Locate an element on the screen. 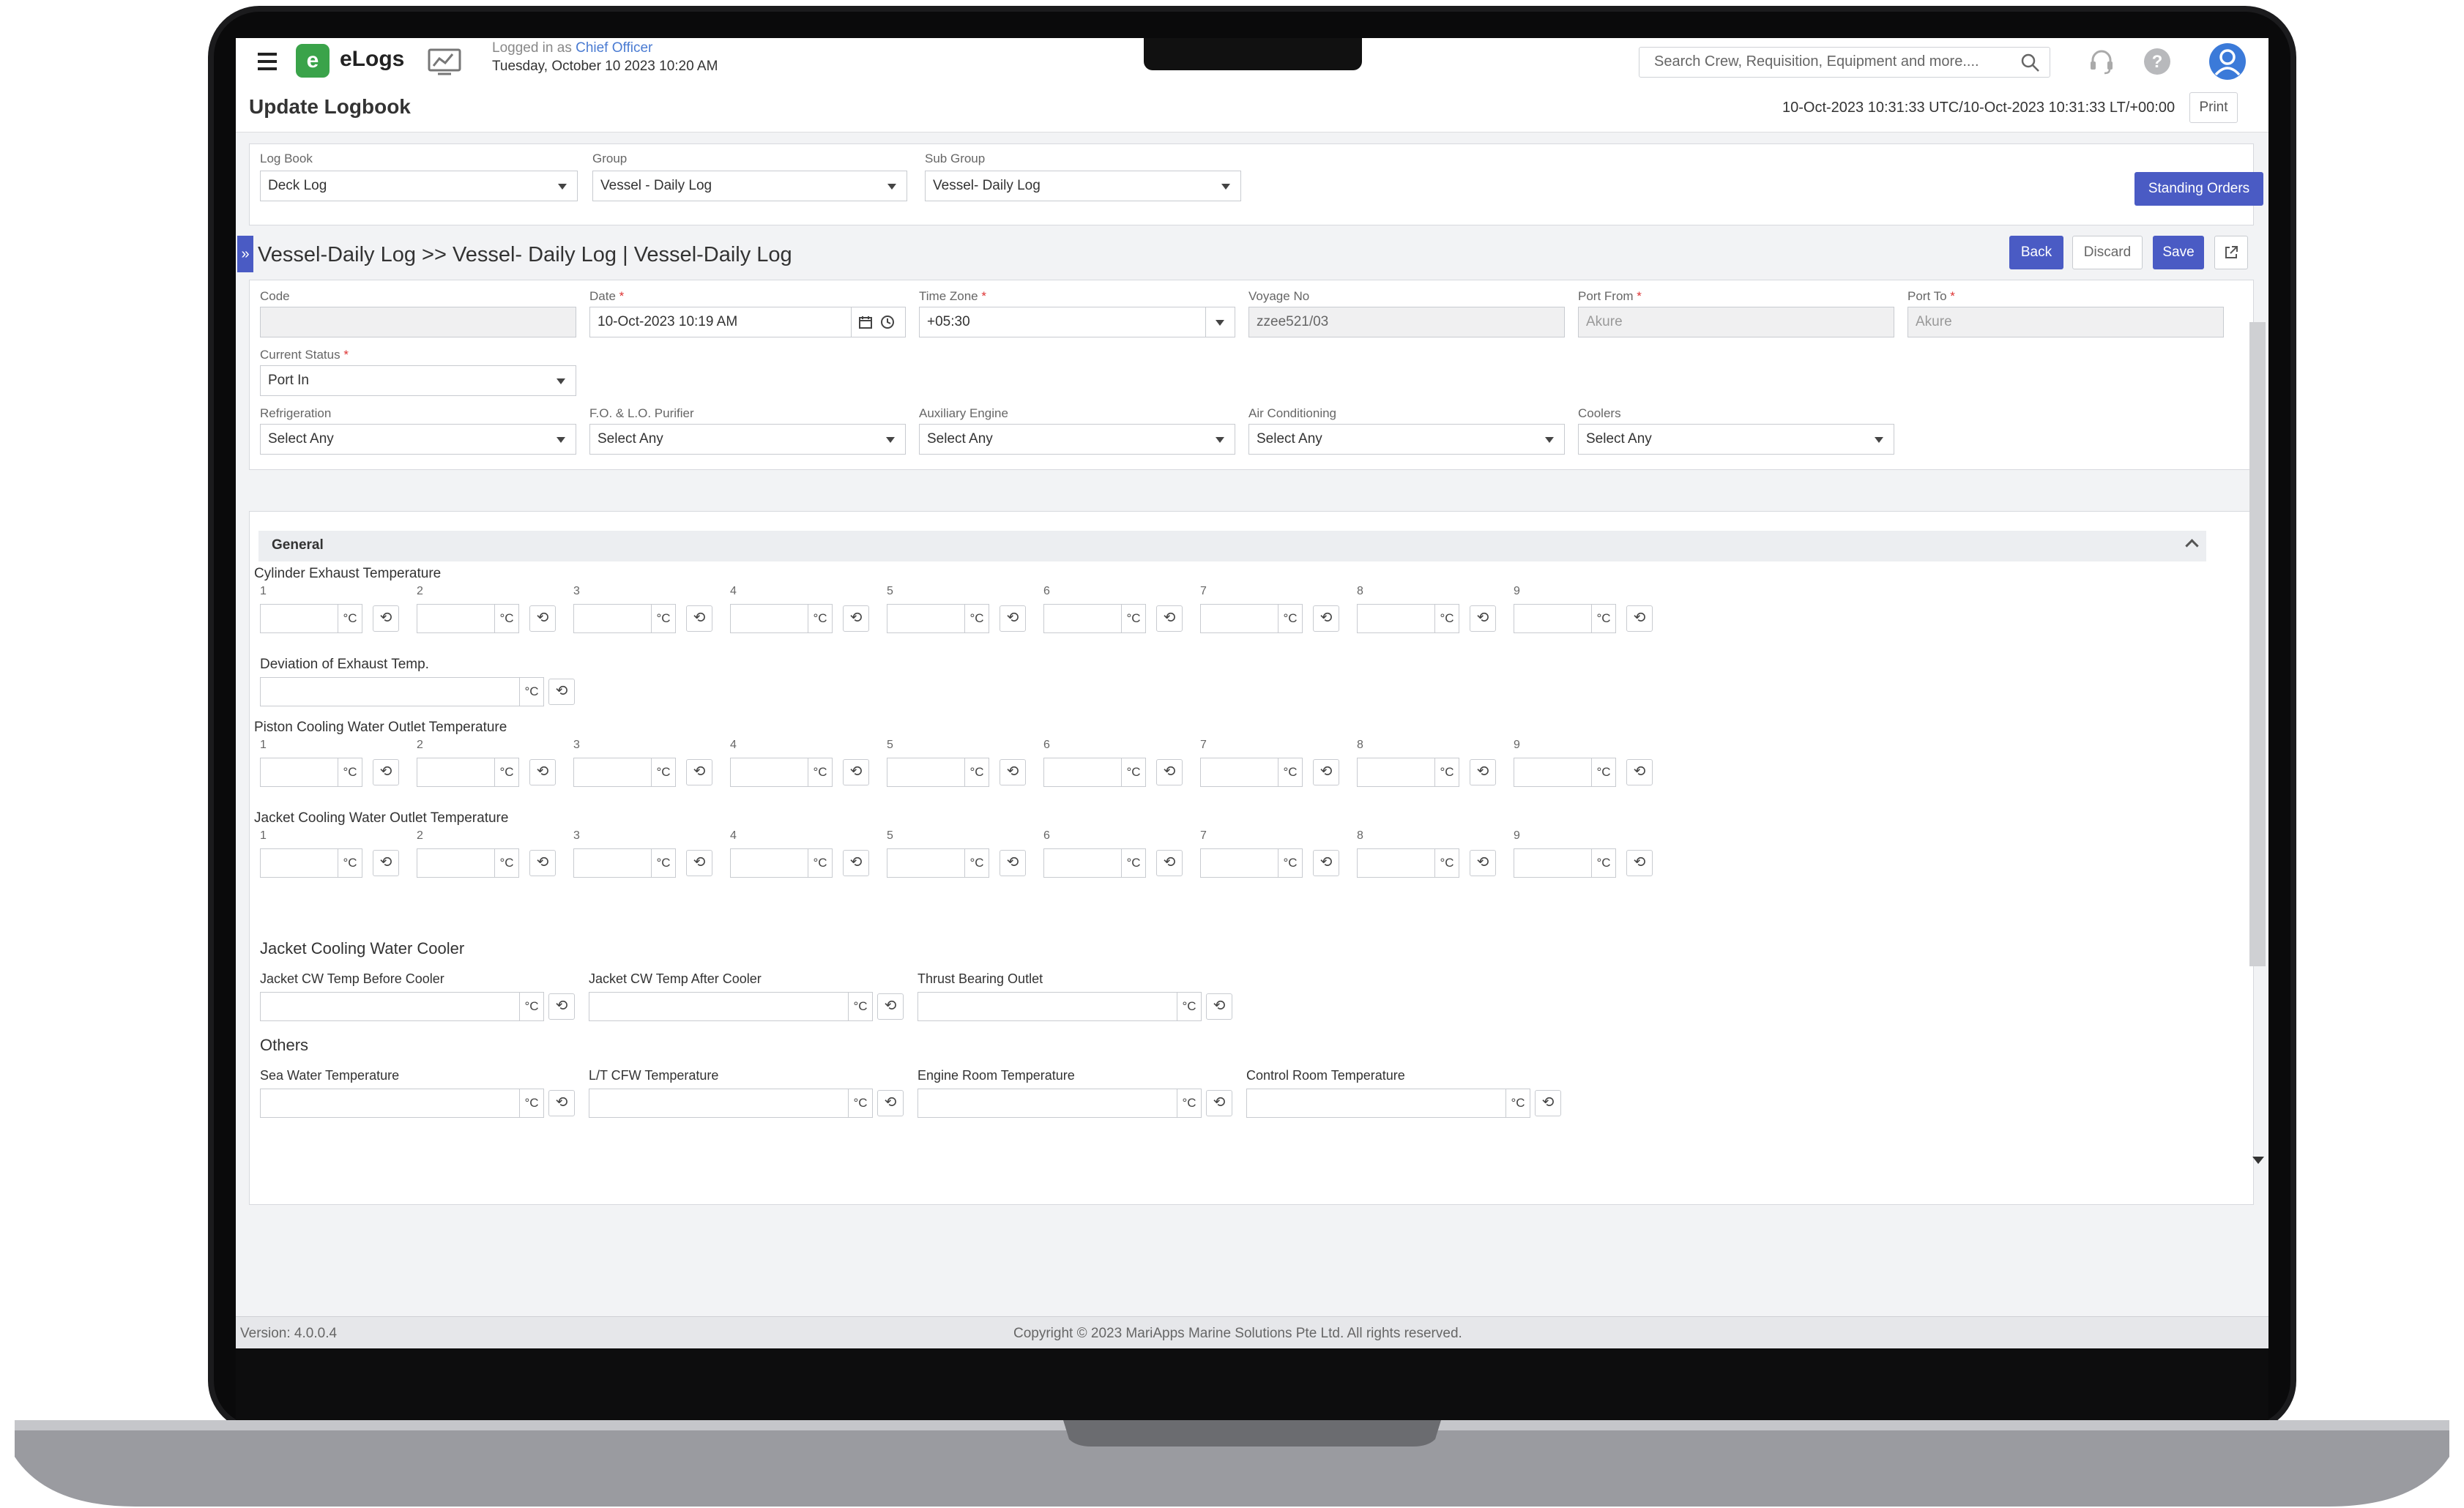  dashboard-monitor-icon is located at coordinates (445, 62).